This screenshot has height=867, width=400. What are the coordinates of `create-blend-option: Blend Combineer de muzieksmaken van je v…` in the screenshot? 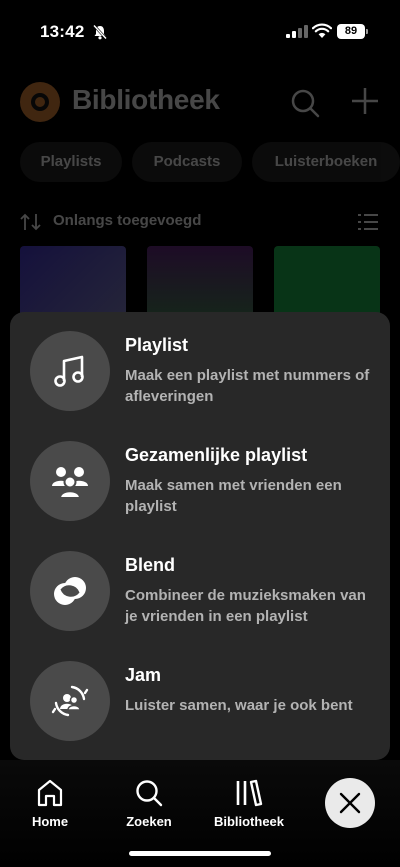 It's located at (200, 592).